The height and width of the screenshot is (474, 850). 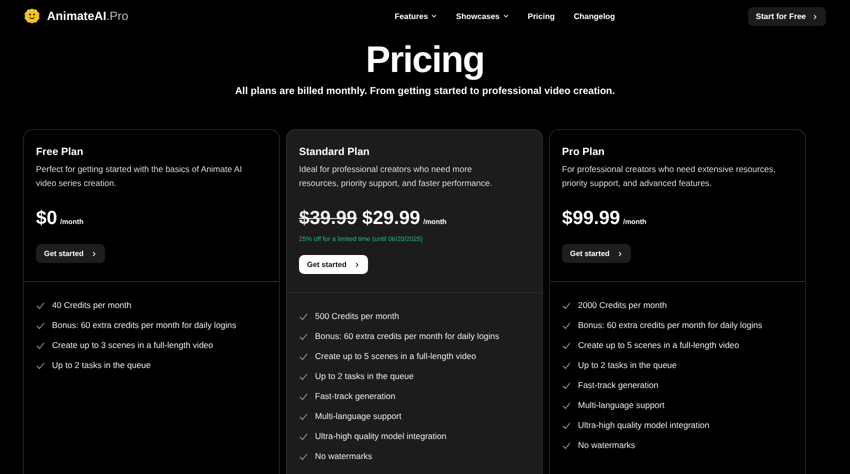 What do you see at coordinates (669, 176) in the screenshot?
I see `plan-description: For professional creators who need extensive resources, priority support, and advanced features.` at bounding box center [669, 176].